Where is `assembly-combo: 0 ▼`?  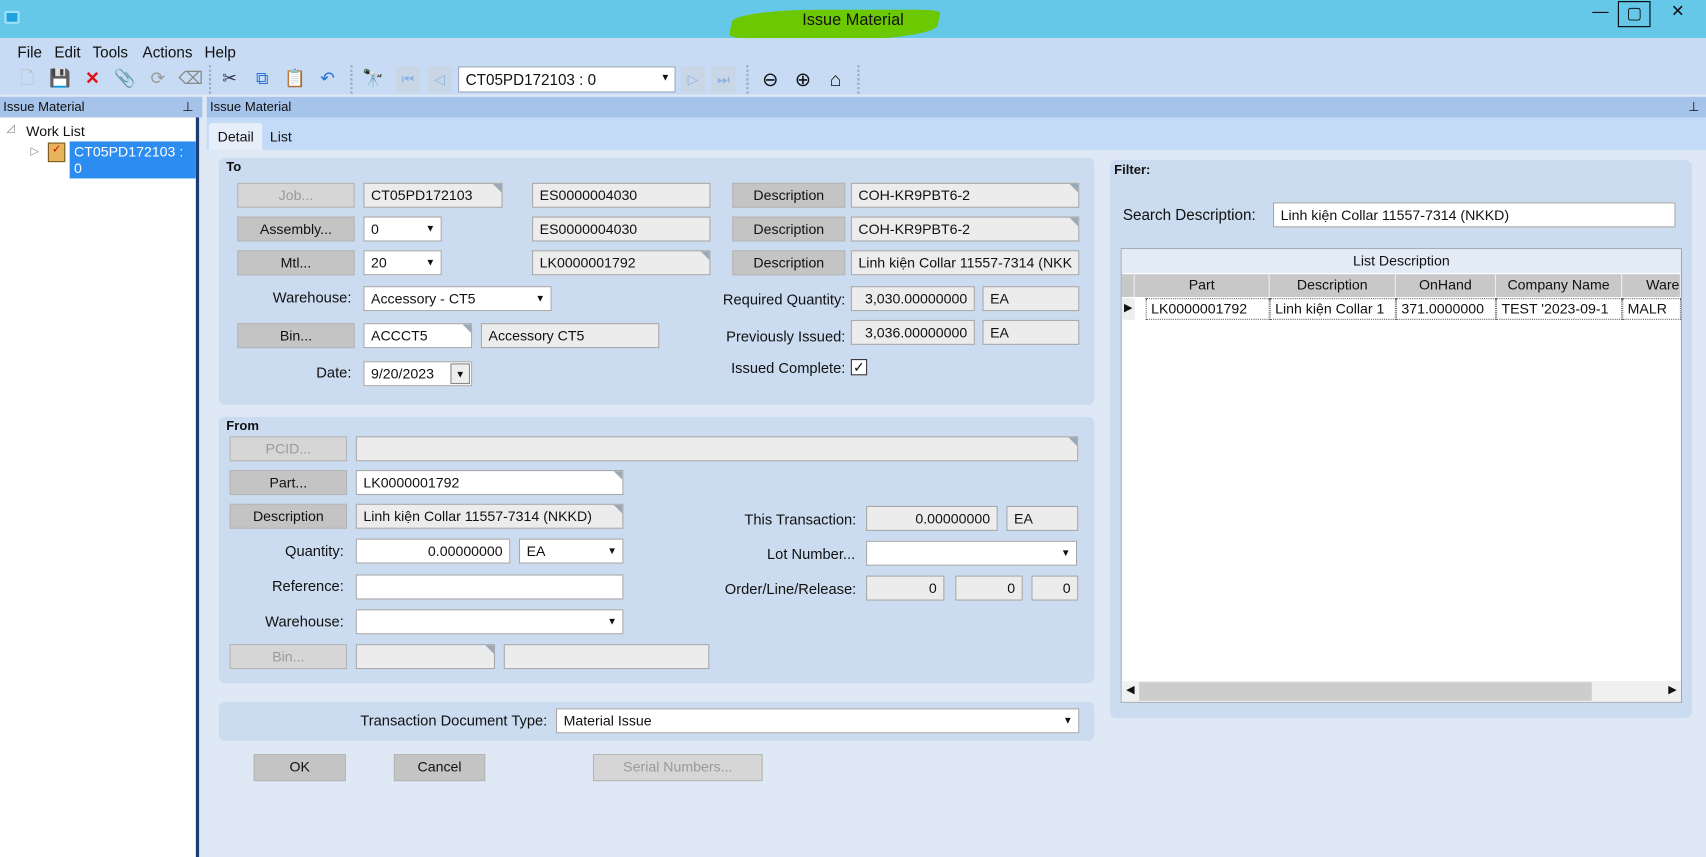
assembly-combo: 0 ▼ is located at coordinates (402, 229).